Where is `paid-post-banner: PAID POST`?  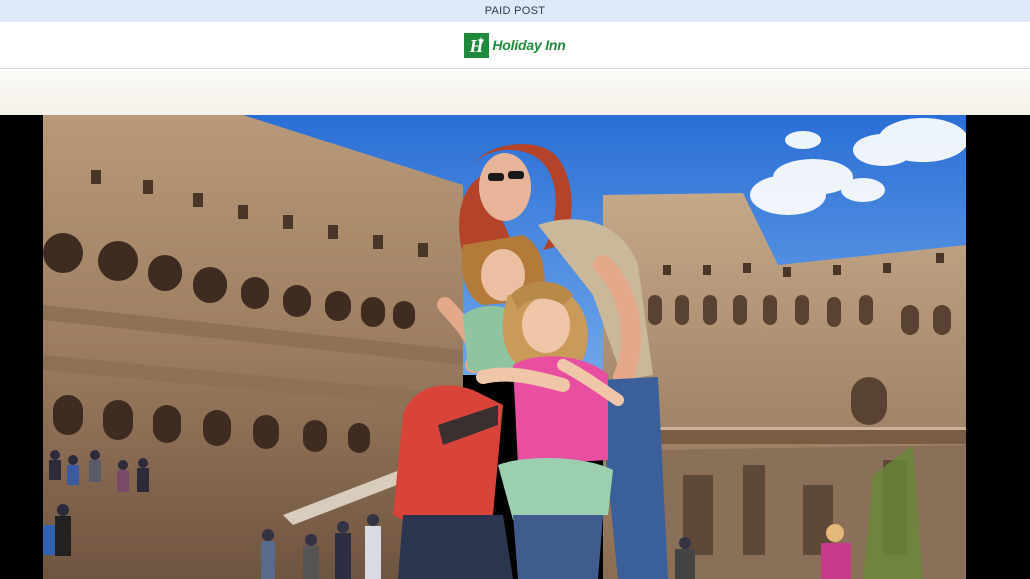
paid-post-banner: PAID POST is located at coordinates (515, 11).